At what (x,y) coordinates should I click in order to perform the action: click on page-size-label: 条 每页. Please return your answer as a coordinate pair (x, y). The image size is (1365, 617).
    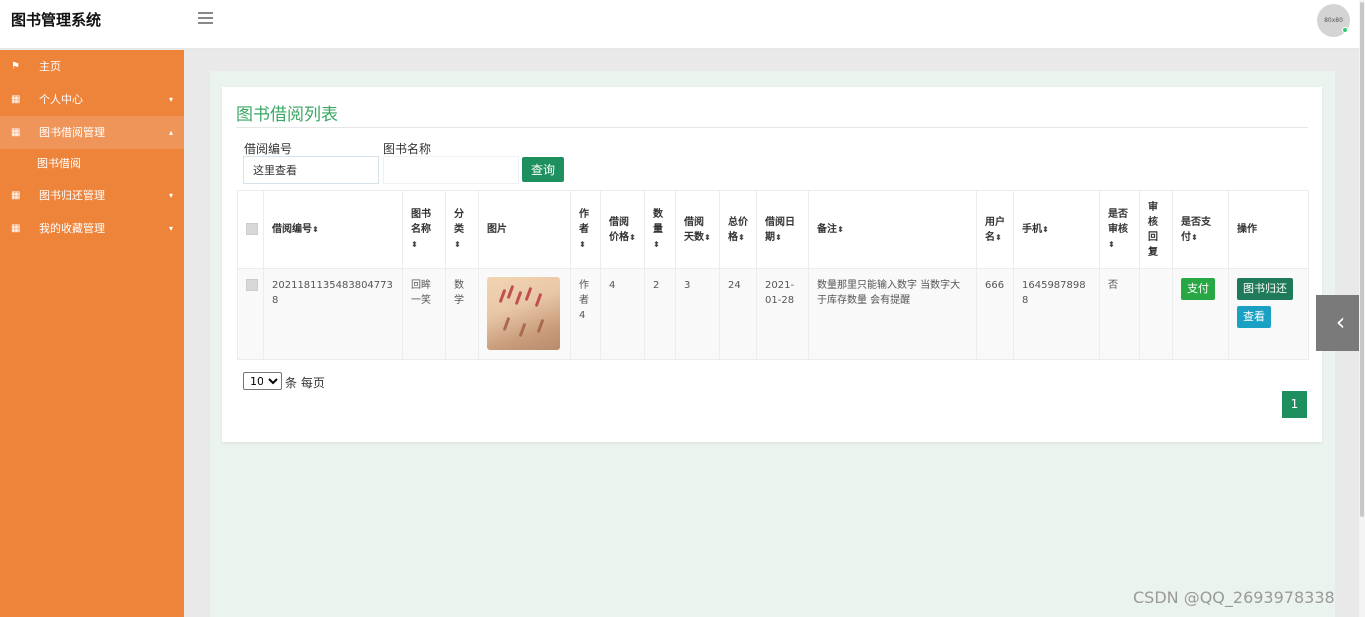
    Looking at the image, I should click on (305, 383).